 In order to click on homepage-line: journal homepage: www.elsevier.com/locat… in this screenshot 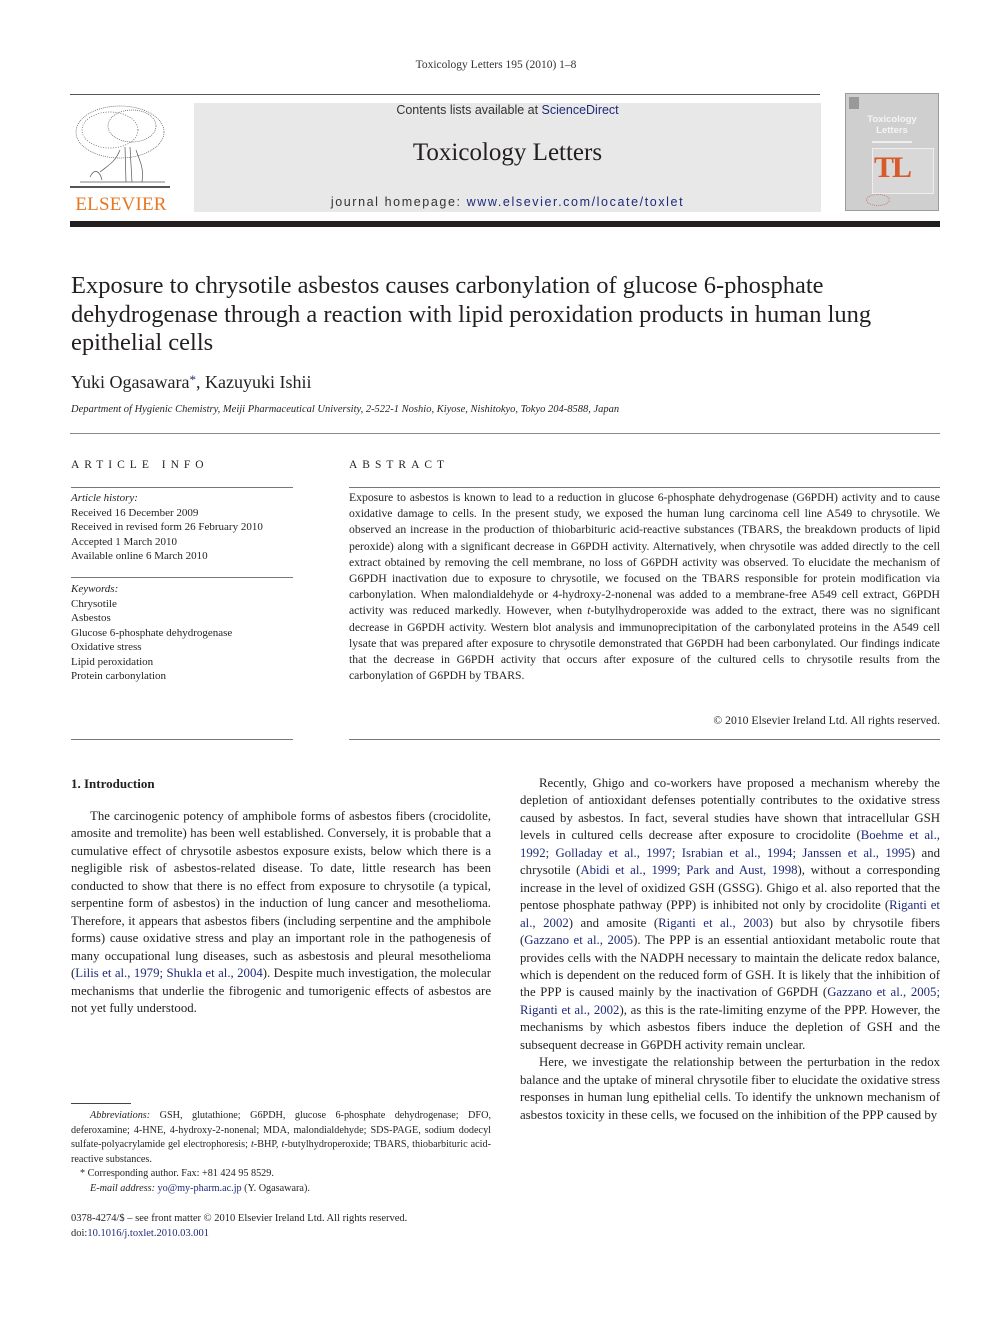, I will do `click(507, 202)`.